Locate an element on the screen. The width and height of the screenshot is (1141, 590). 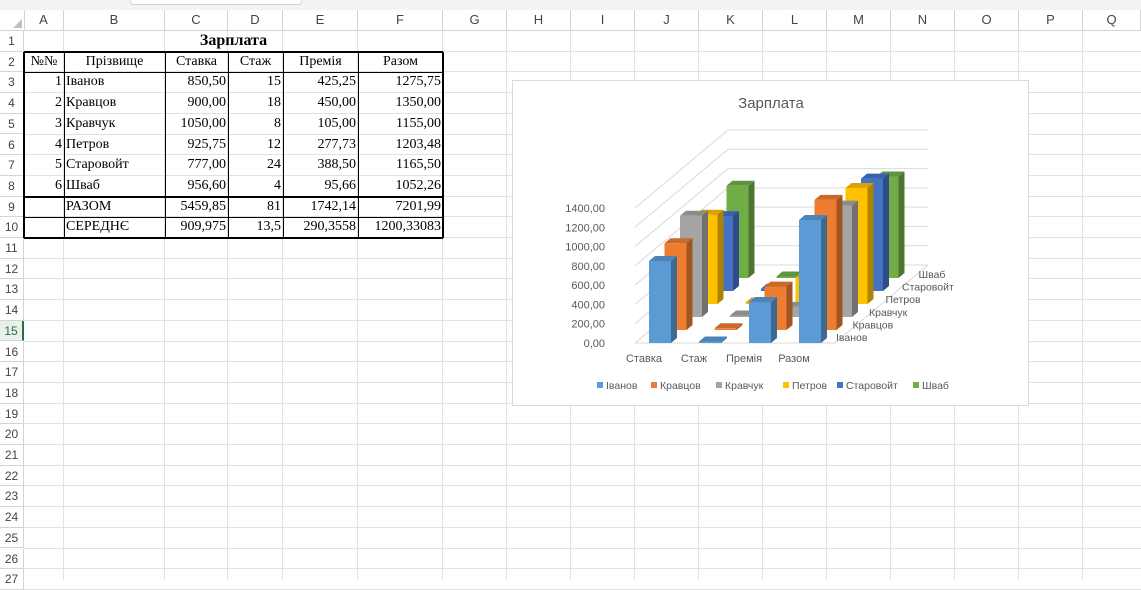
column-header-B: B is located at coordinates (114, 20).